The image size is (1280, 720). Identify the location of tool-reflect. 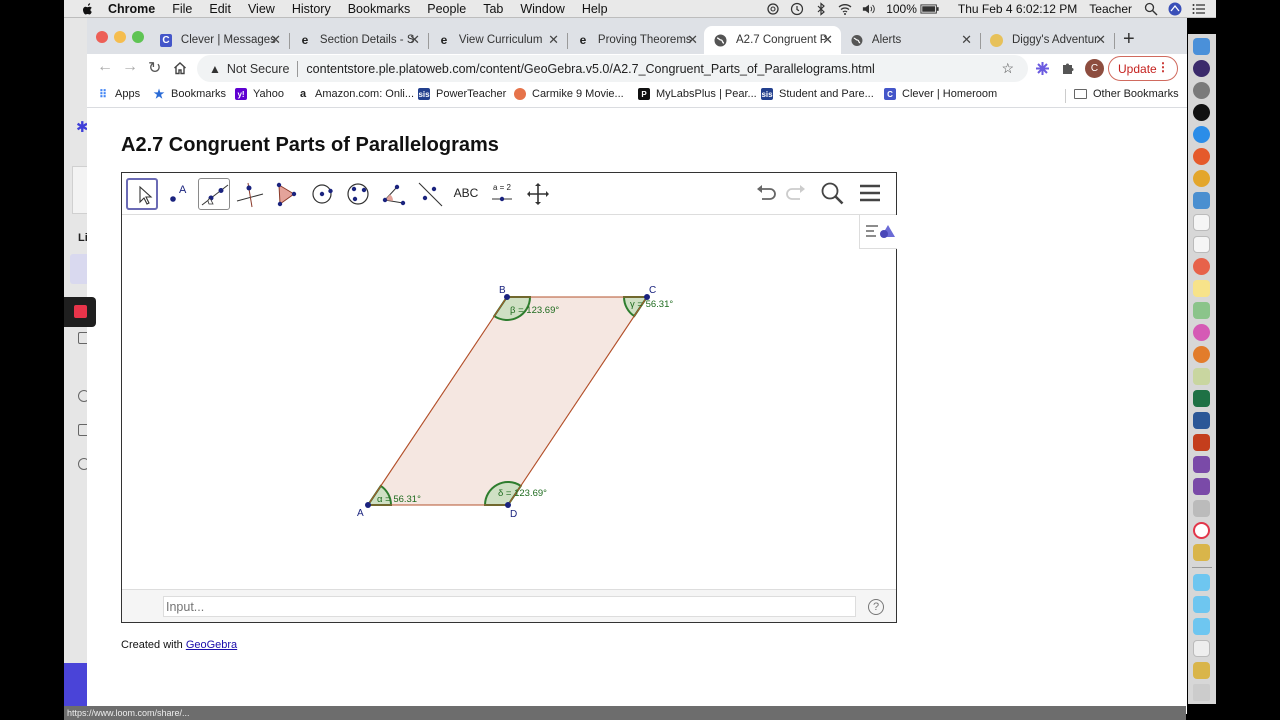
(430, 194).